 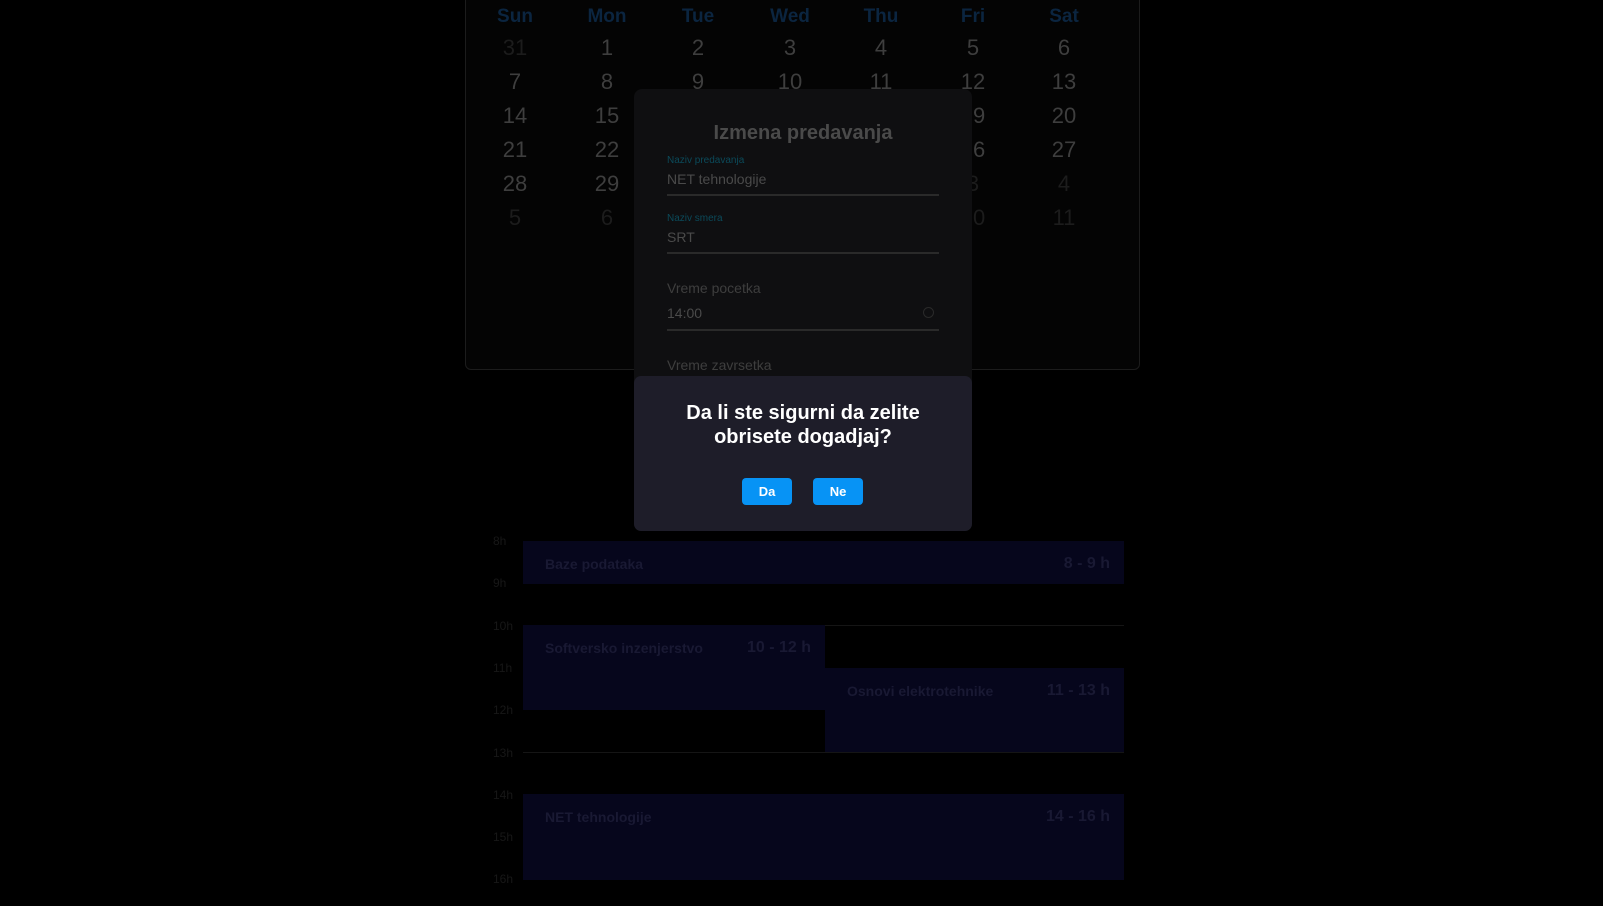 What do you see at coordinates (674, 667) in the screenshot?
I see `event-softversko-inzenjerstvo: Softversko inzenjerstvo 10 - 12 h` at bounding box center [674, 667].